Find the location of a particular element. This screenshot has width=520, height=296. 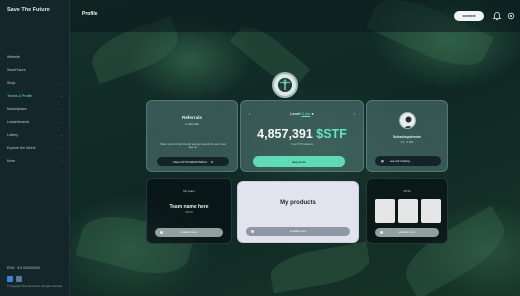

sidebar-item-marketplace: Marketplace ⌄ is located at coordinates (37, 108).